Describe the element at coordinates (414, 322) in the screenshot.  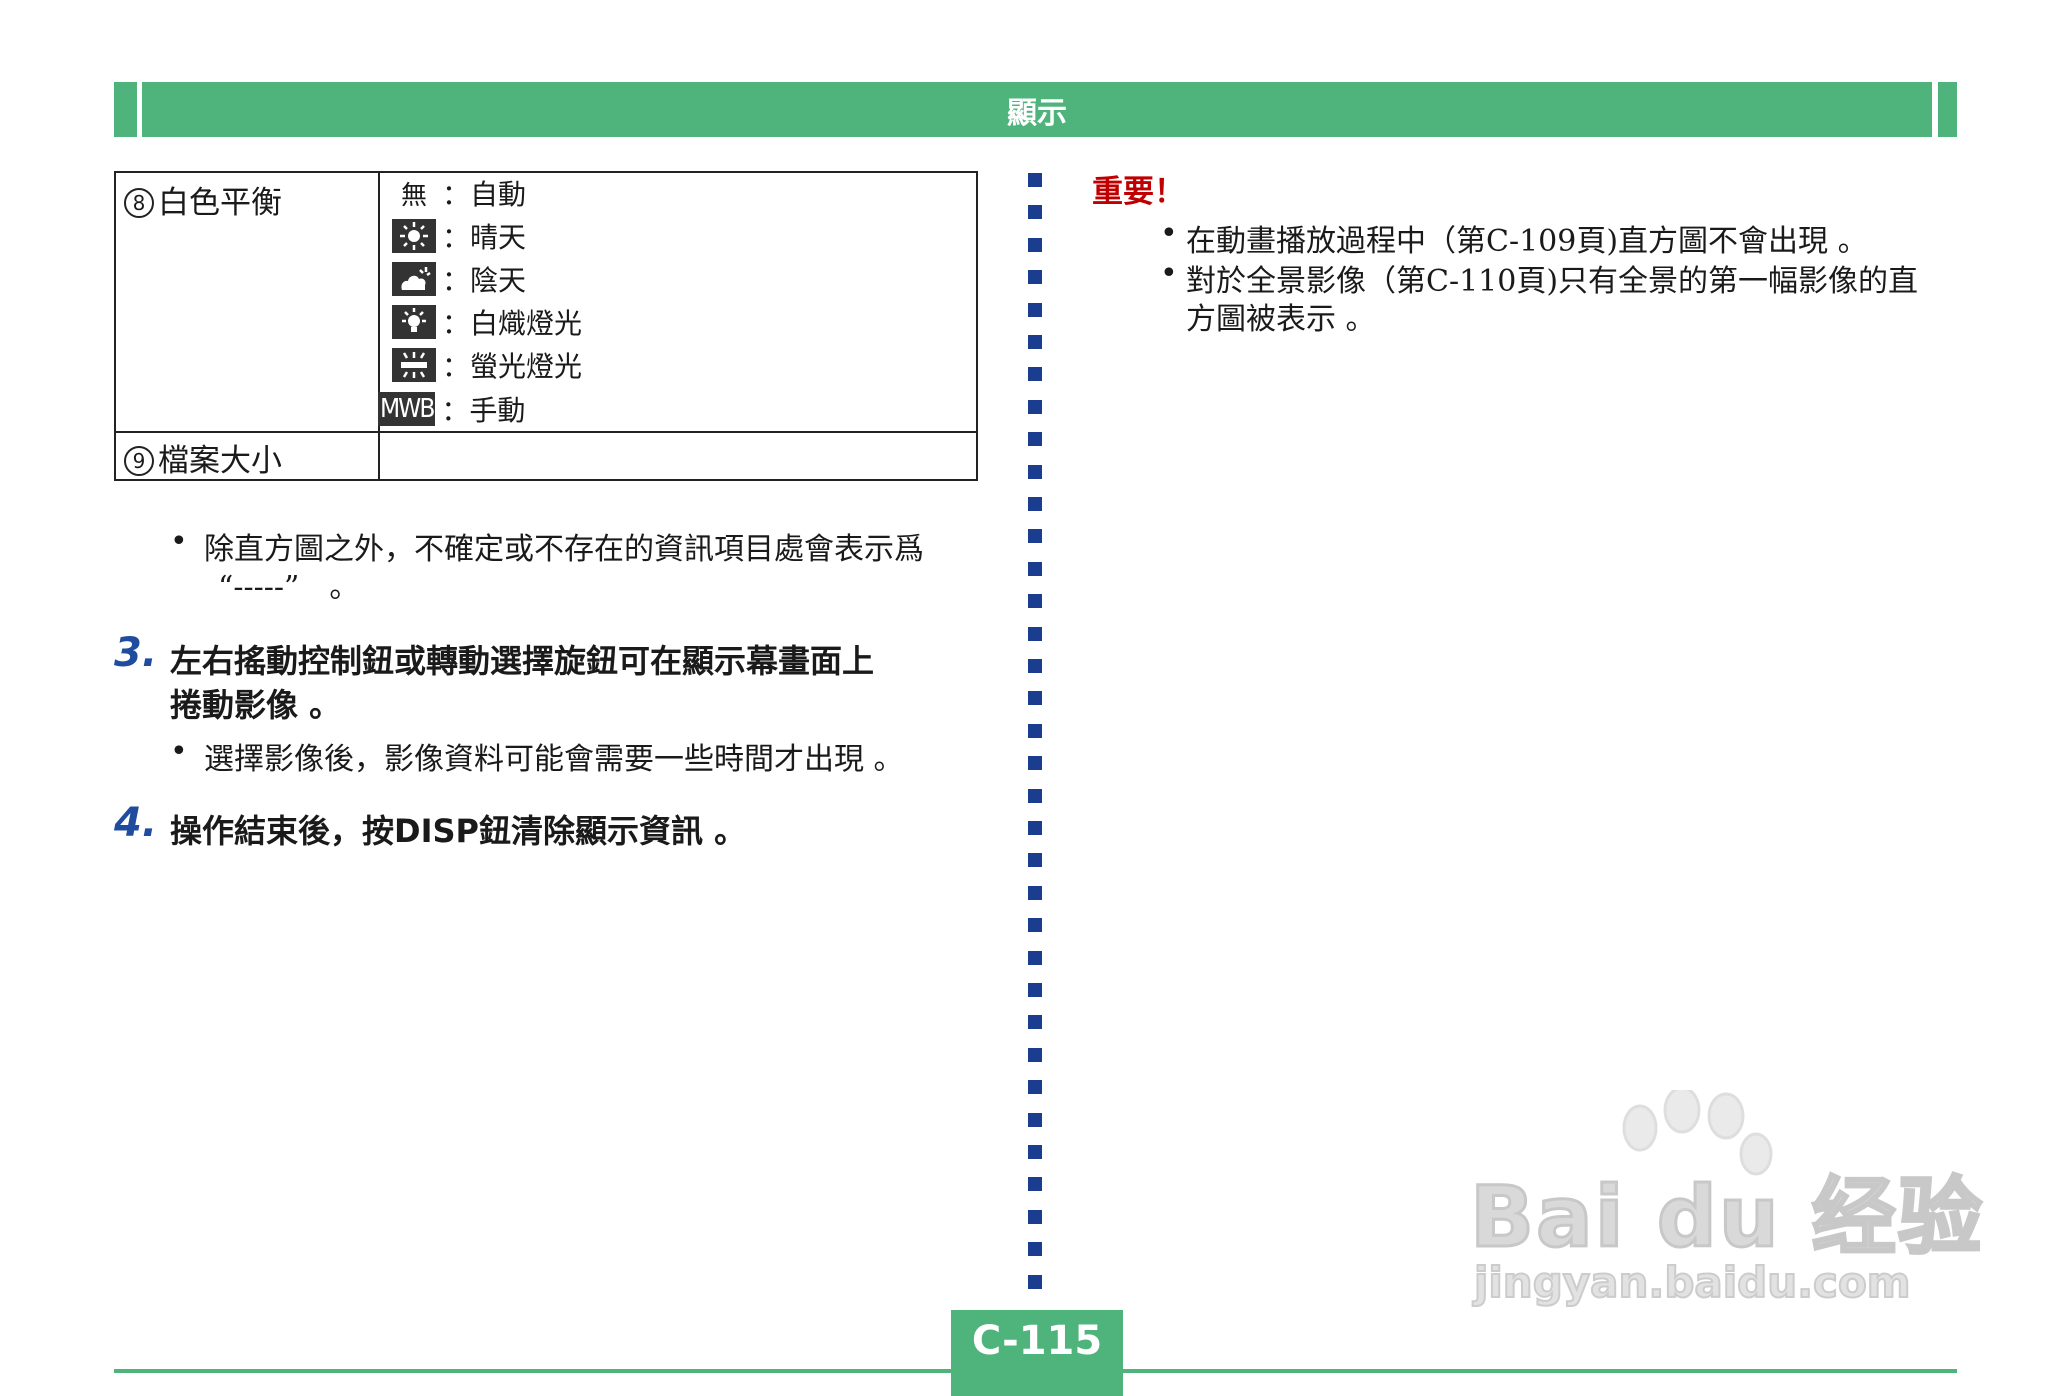
I see `bulb-icon` at that location.